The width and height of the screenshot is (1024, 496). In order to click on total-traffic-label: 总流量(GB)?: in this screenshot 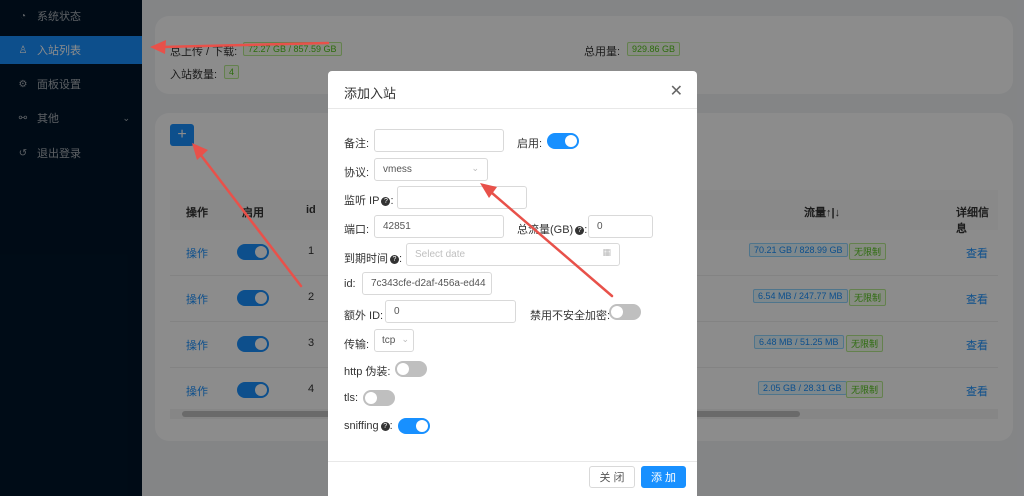, I will do `click(552, 230)`.